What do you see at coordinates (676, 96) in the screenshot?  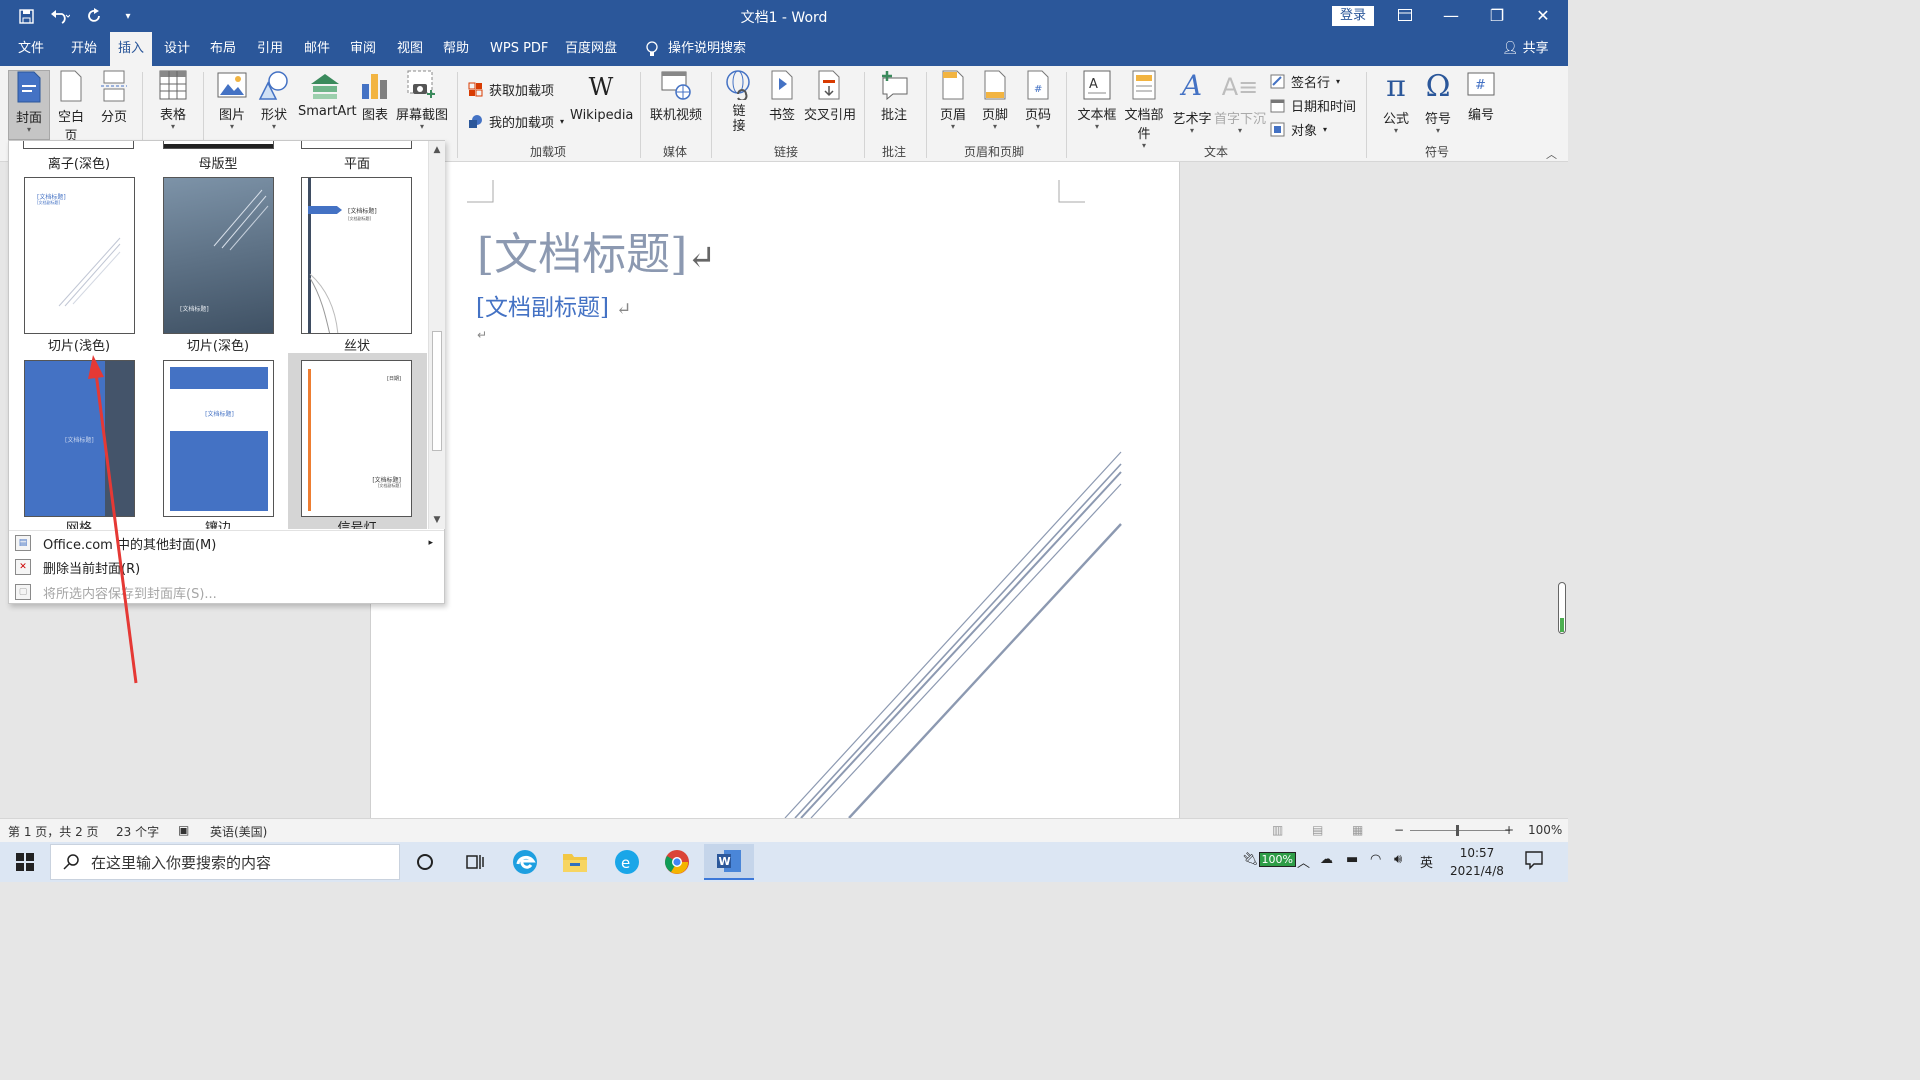 I see `online-video-button: 联机视频` at bounding box center [676, 96].